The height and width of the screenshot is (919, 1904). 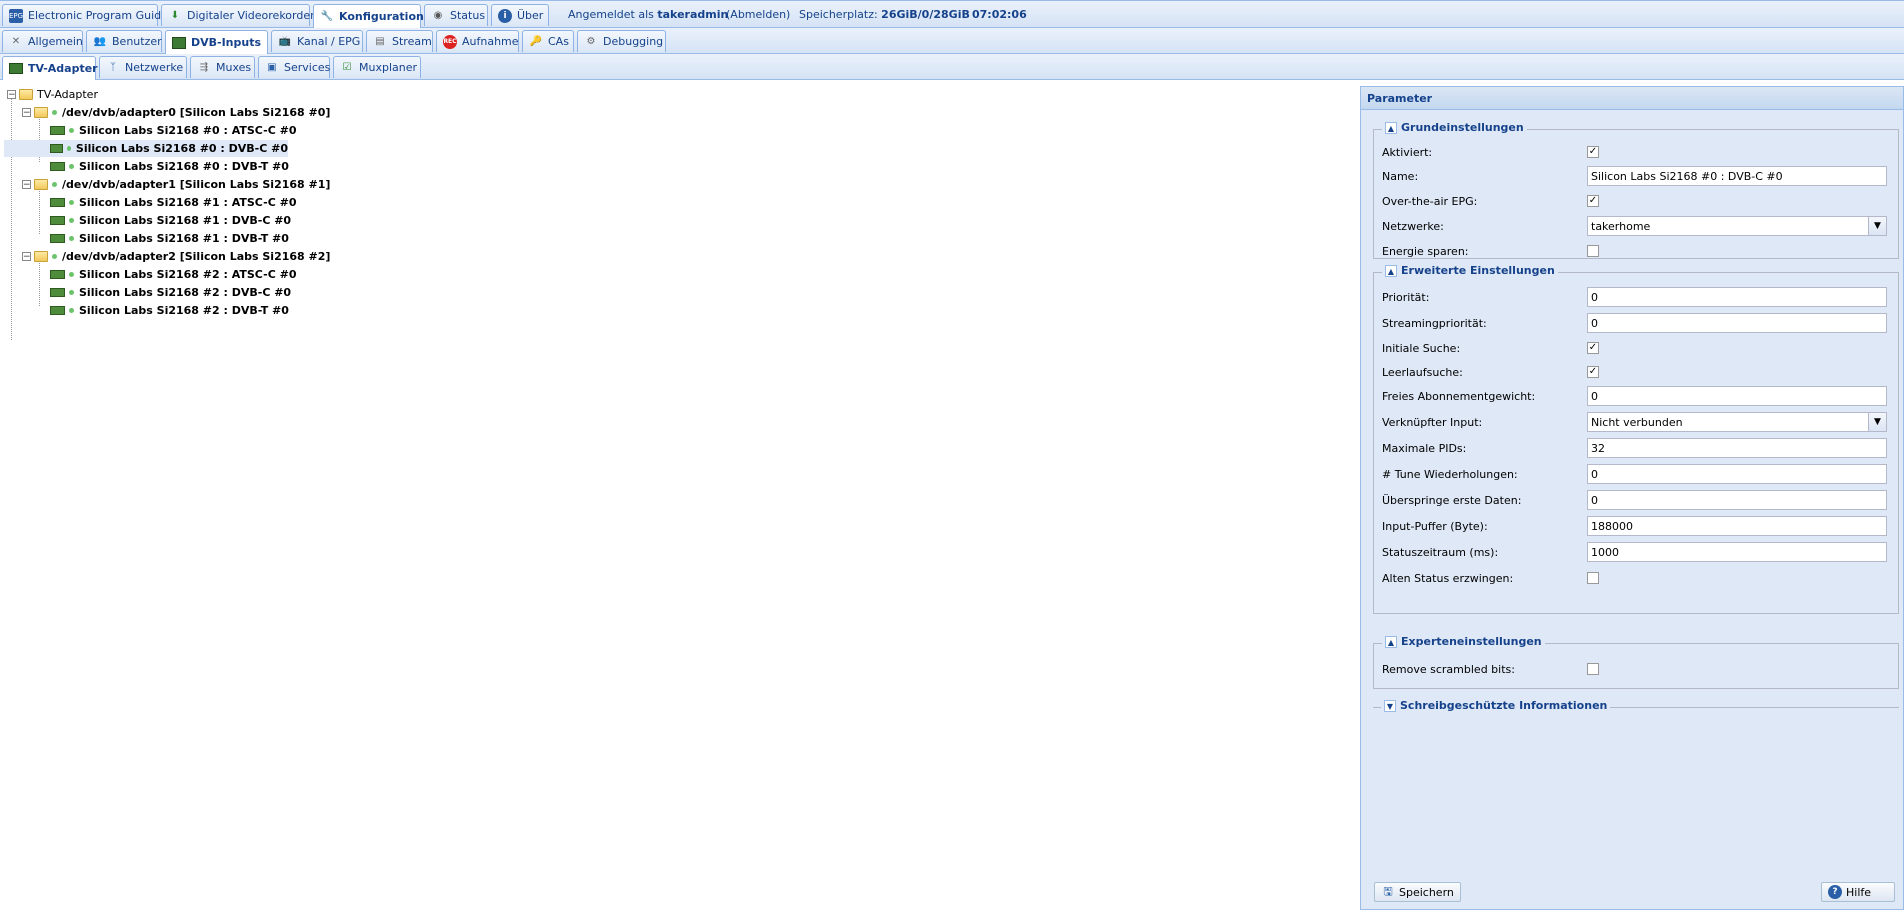 What do you see at coordinates (477, 41) in the screenshot?
I see `tab-aufnahme: REC Aufnahme` at bounding box center [477, 41].